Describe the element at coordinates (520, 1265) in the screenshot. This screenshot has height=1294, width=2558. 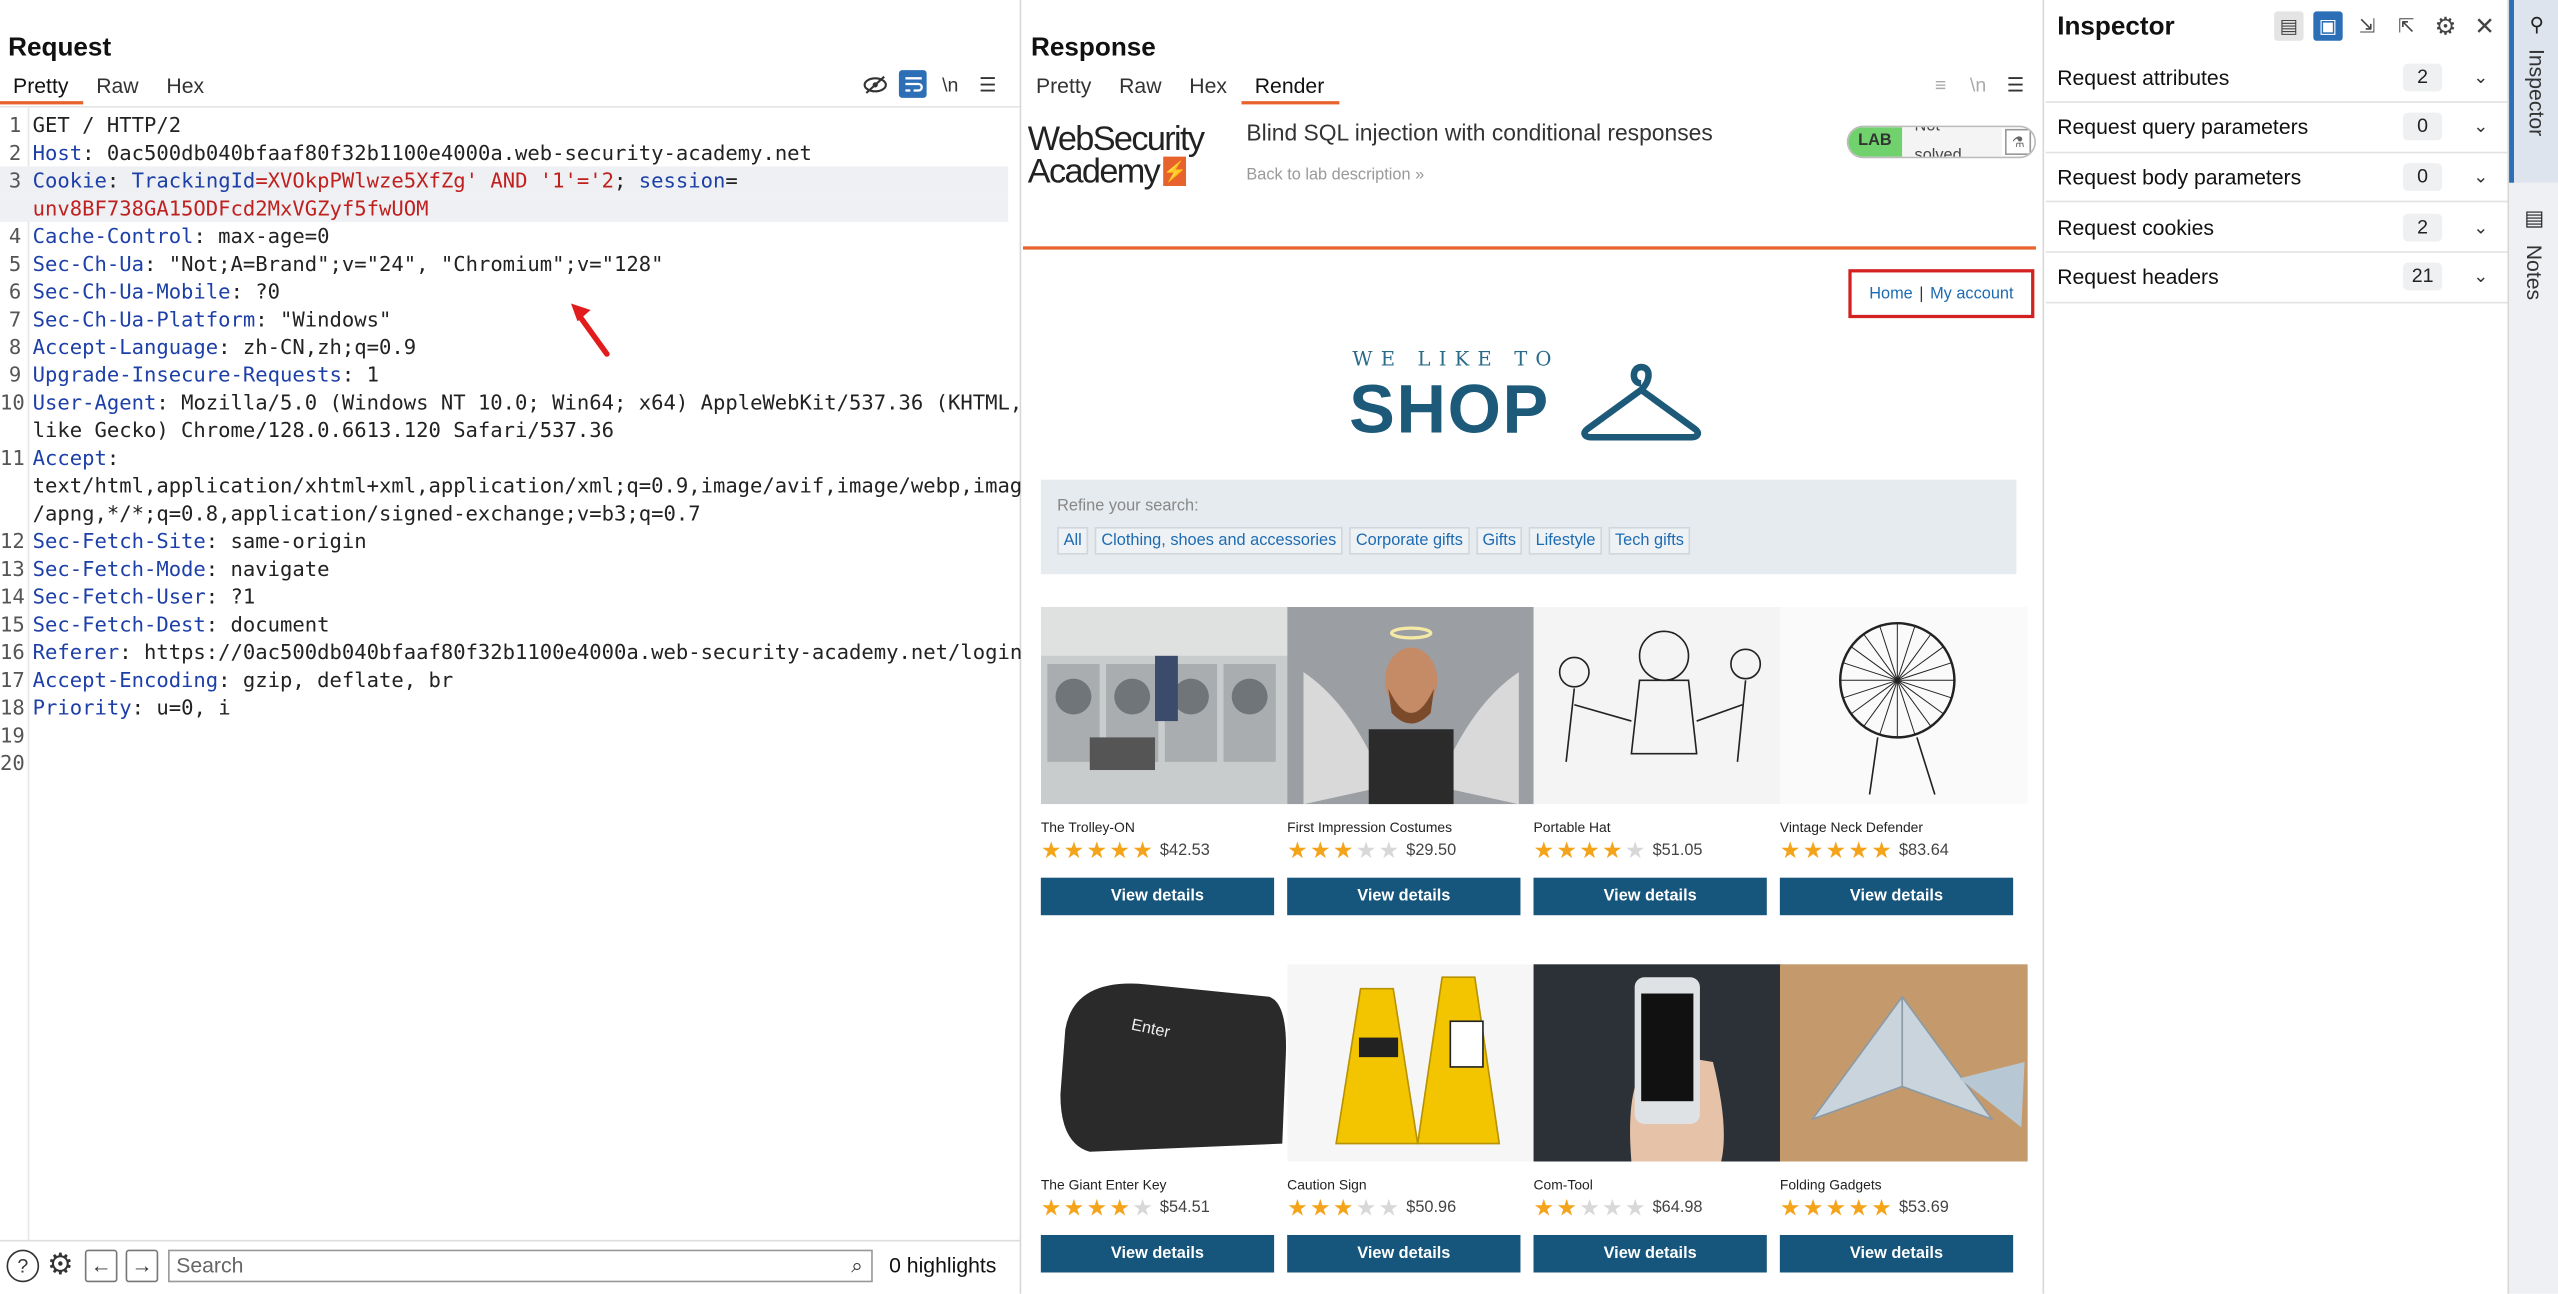
I see `search-input: Search ⌕` at that location.